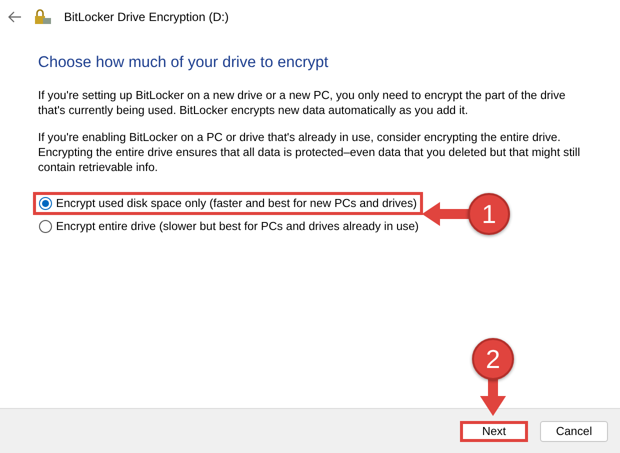 This screenshot has height=453, width=620. Describe the element at coordinates (493, 359) in the screenshot. I see `step-number: 2` at that location.